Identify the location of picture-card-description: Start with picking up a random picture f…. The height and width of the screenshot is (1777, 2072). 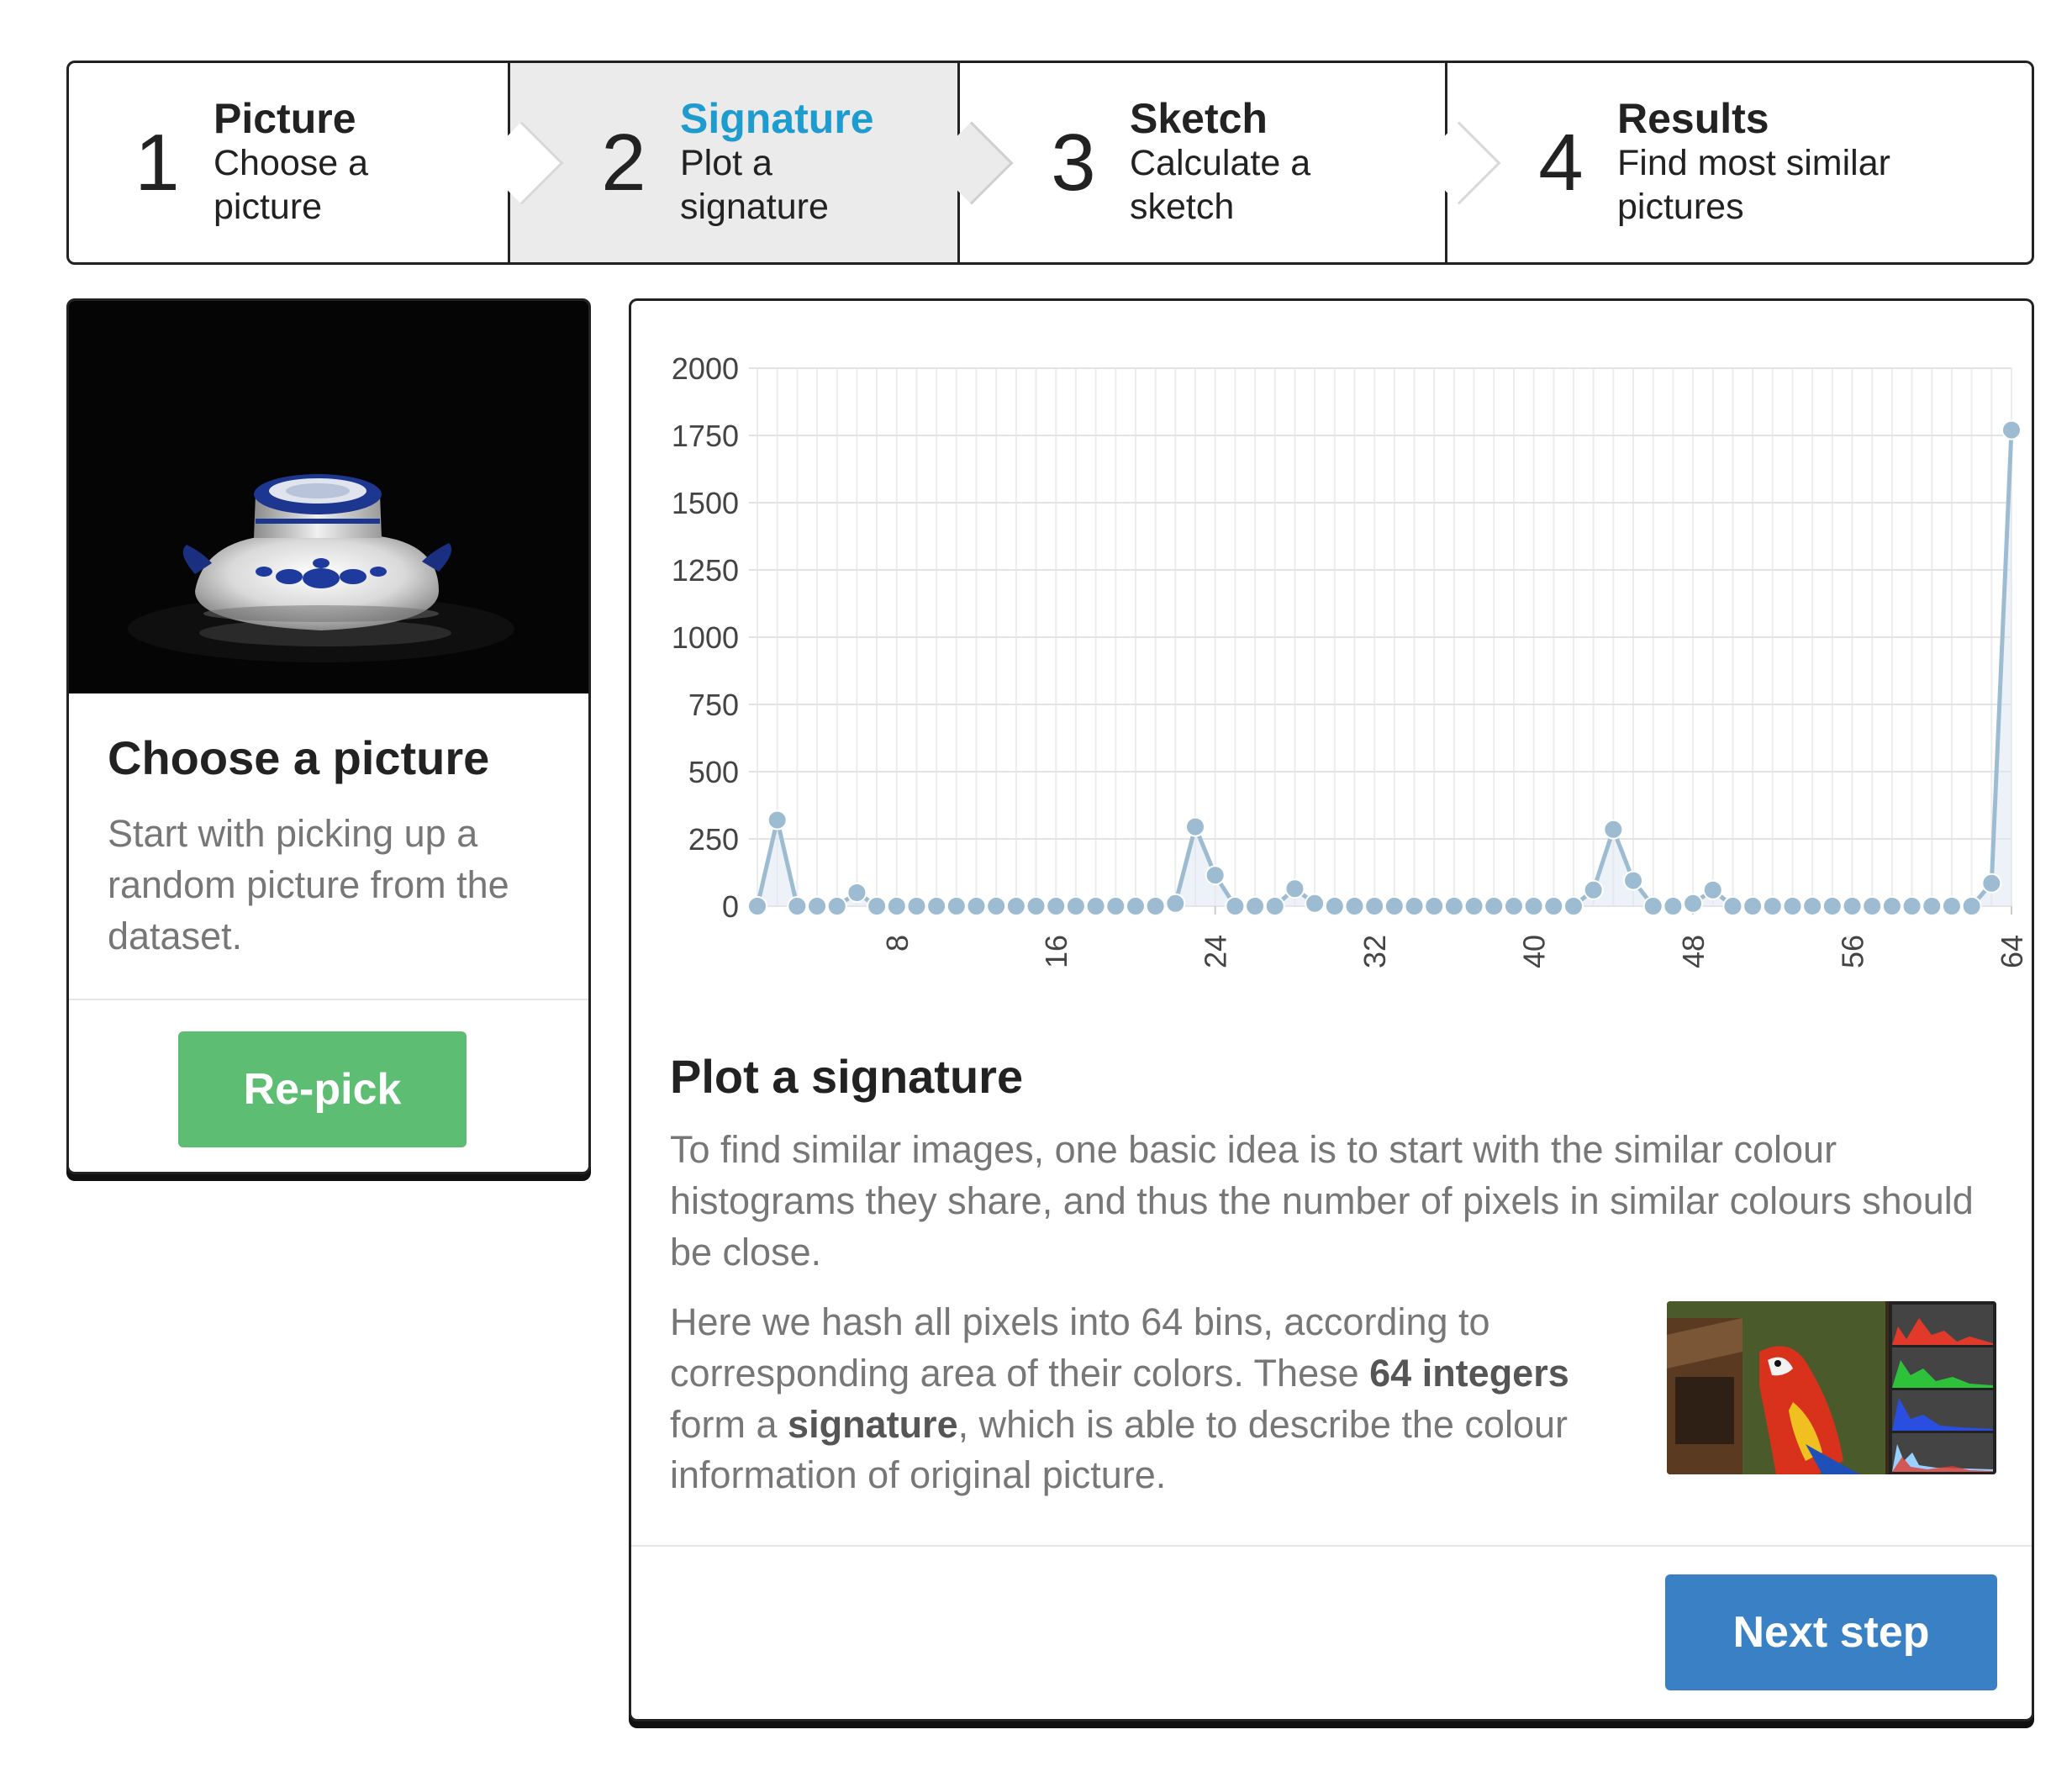
(308, 885).